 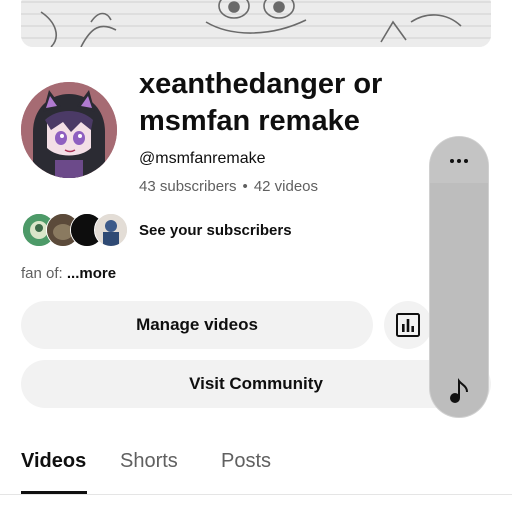 What do you see at coordinates (202, 158) in the screenshot?
I see `channel-handle: @msmfanremake` at bounding box center [202, 158].